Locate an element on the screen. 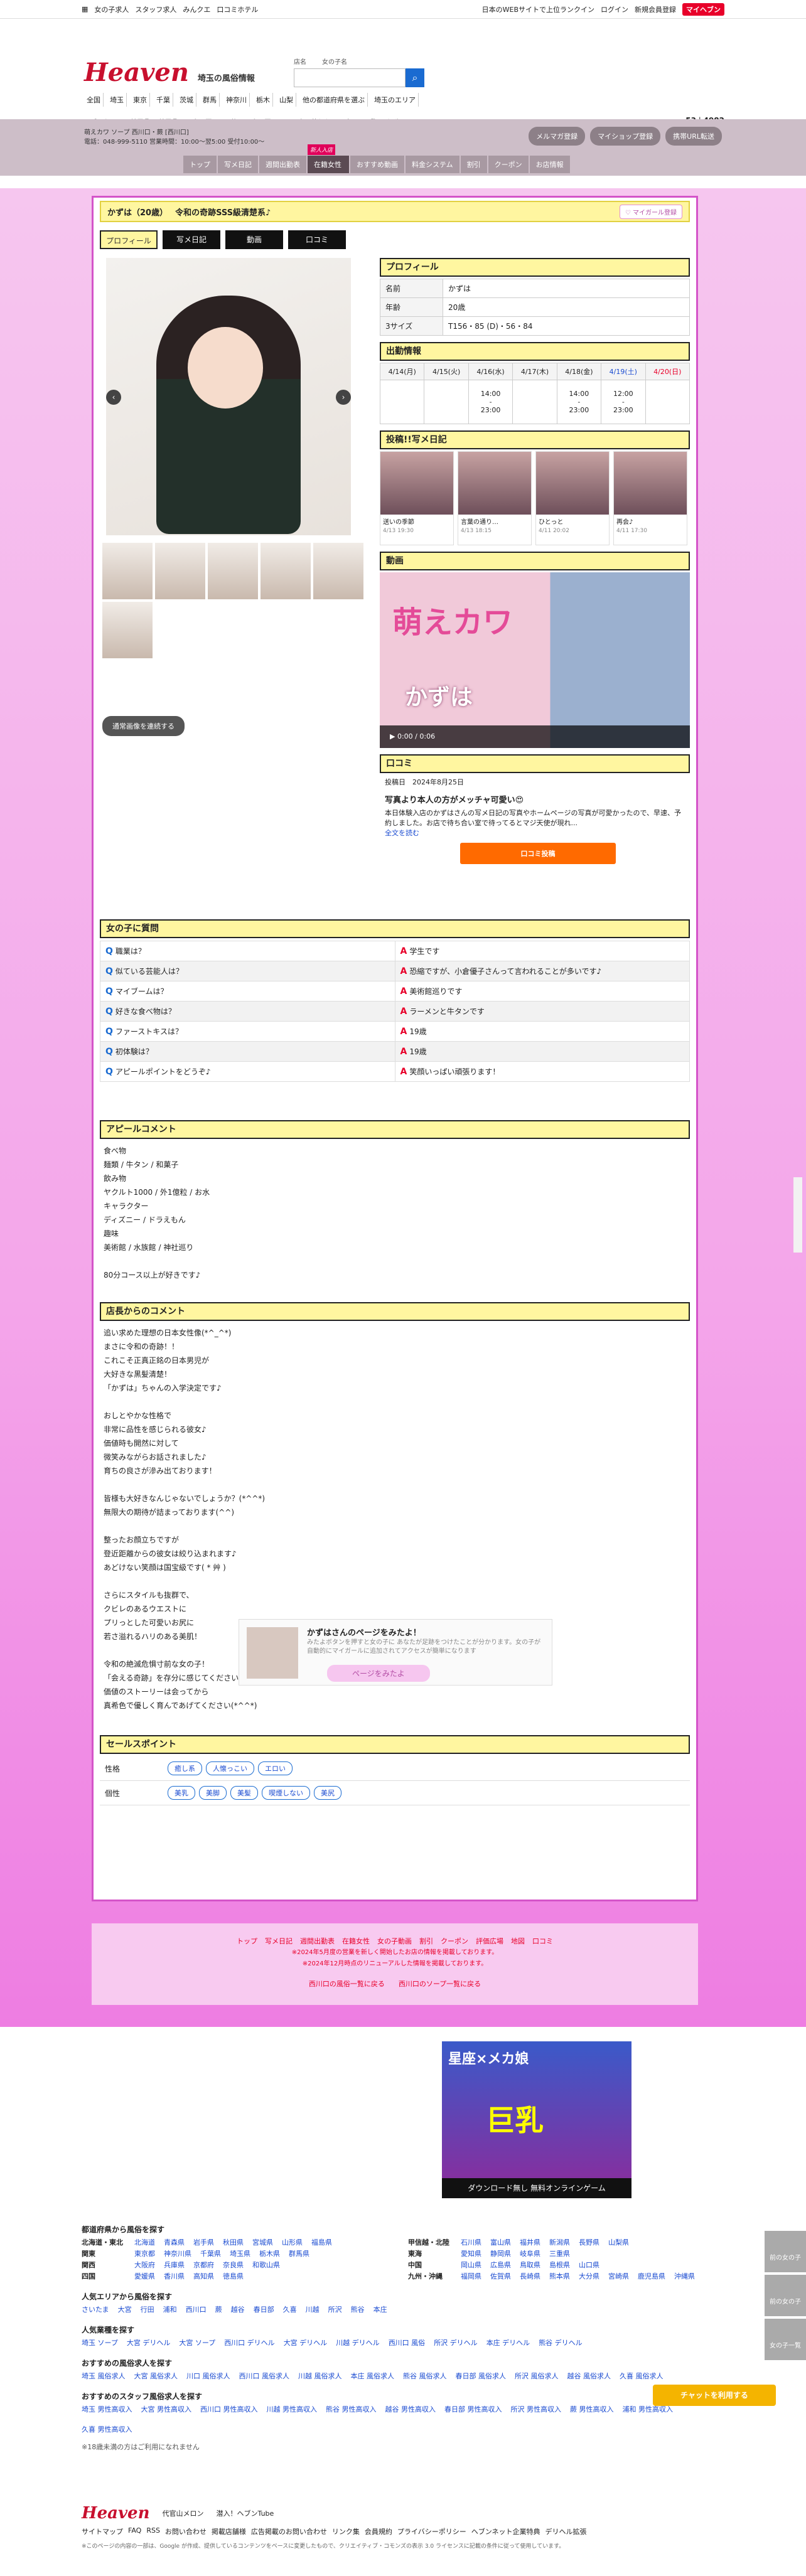 The width and height of the screenshot is (806, 2576). pref-link: 石川県 is located at coordinates (471, 2242).